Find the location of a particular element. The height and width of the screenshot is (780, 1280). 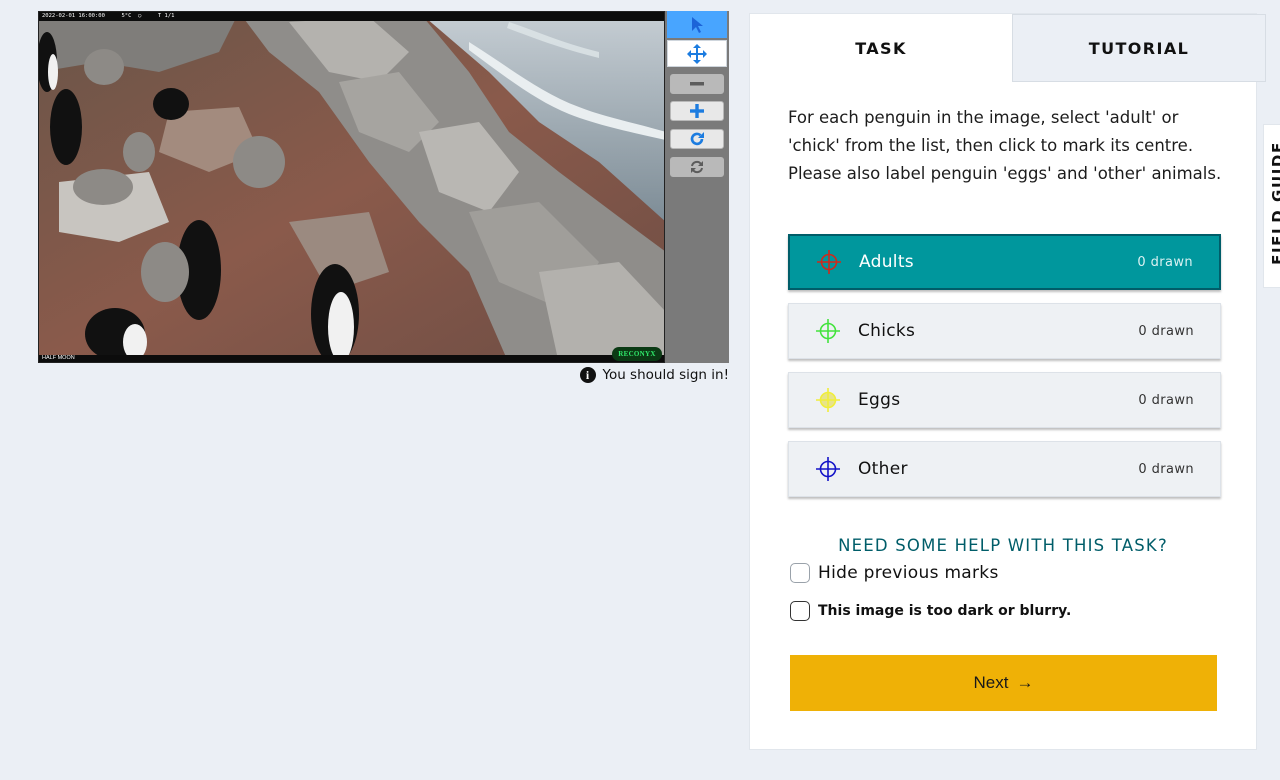

task-tabs: TASK TUTORIAL is located at coordinates (1008, 48).